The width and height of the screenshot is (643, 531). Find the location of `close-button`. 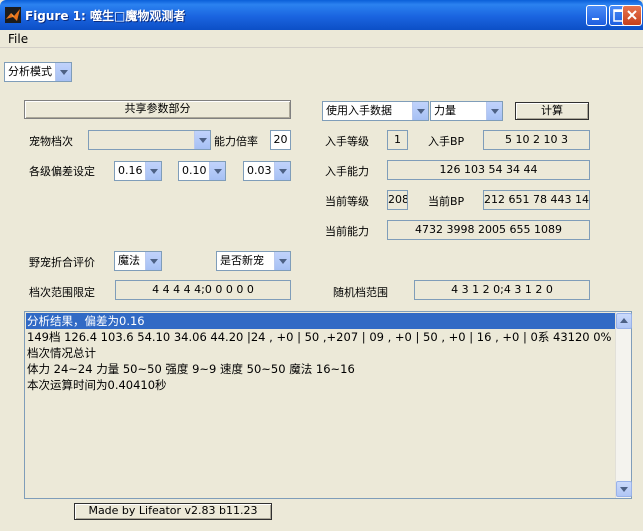

close-button is located at coordinates (632, 15).